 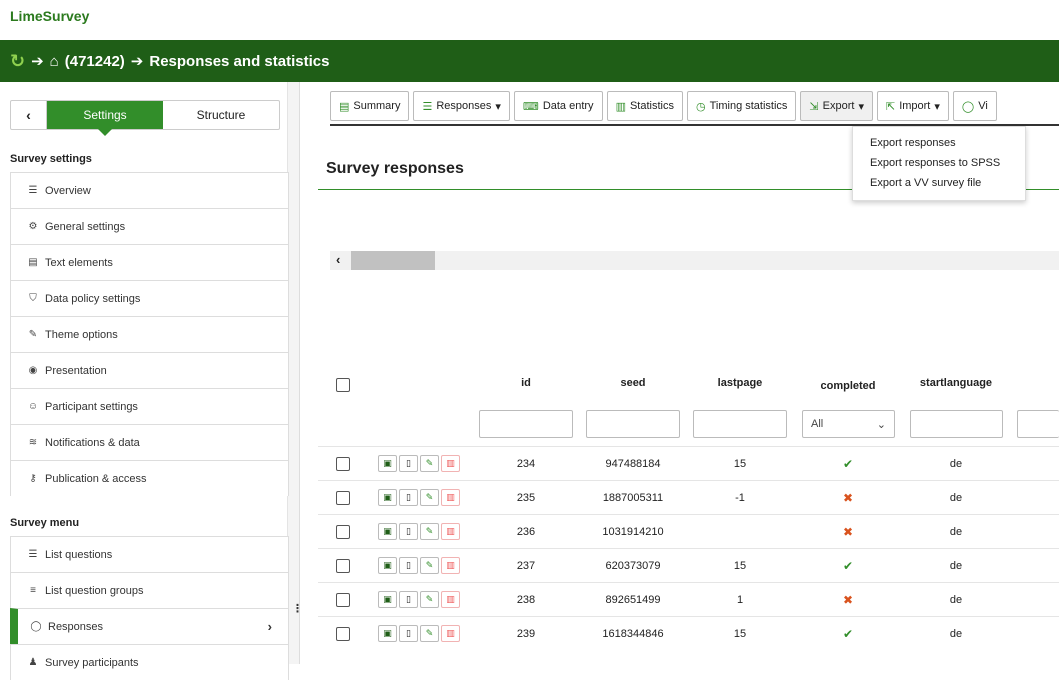 I want to click on home-icon: ⌂, so click(x=54, y=61).